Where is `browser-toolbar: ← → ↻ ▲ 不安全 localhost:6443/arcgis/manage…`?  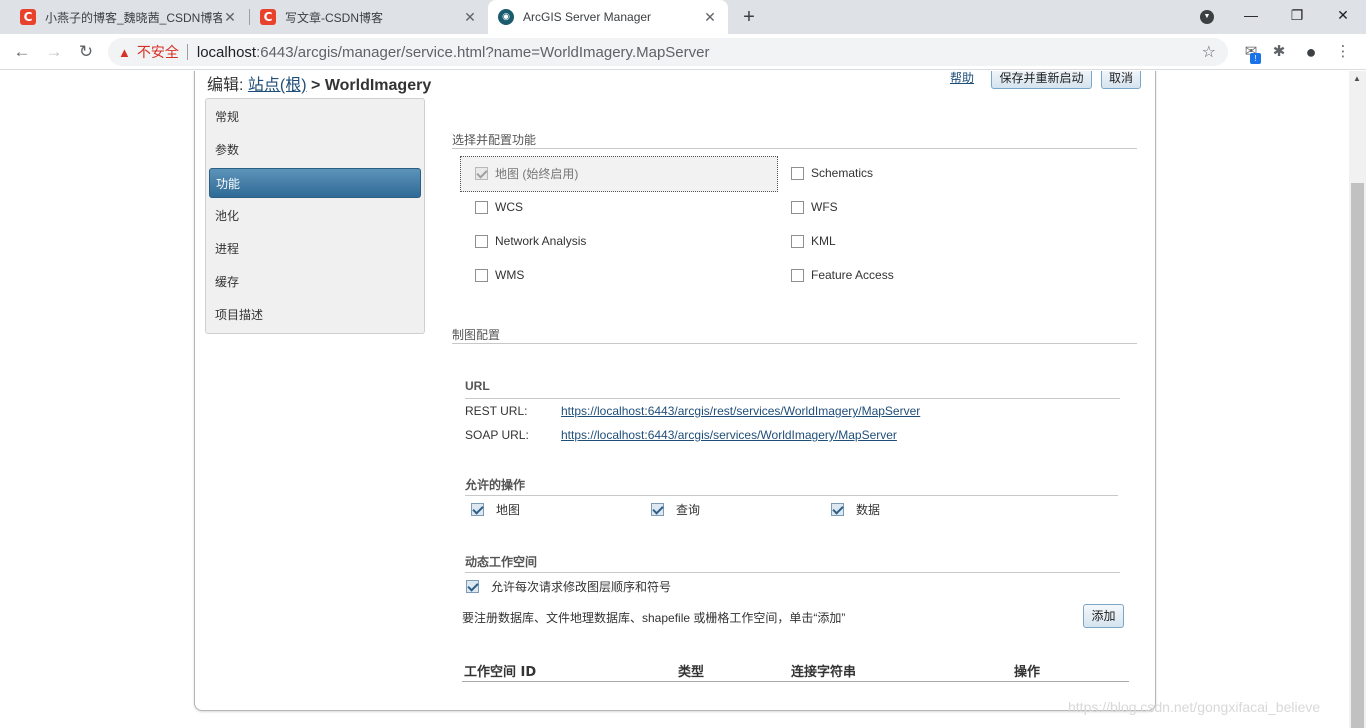 browser-toolbar: ← → ↻ ▲ 不安全 localhost:6443/arcgis/manage… is located at coordinates (683, 52).